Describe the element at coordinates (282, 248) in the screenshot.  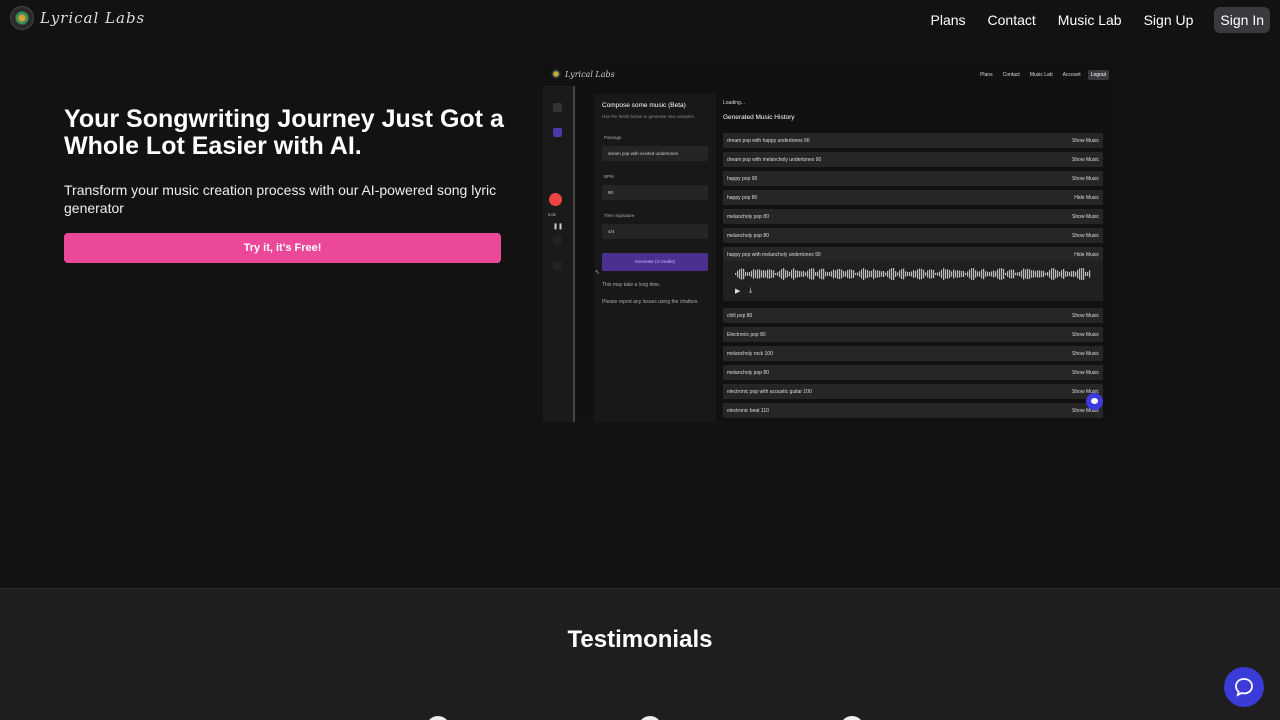
I see `try-free-button: Try it, it's Free!` at that location.